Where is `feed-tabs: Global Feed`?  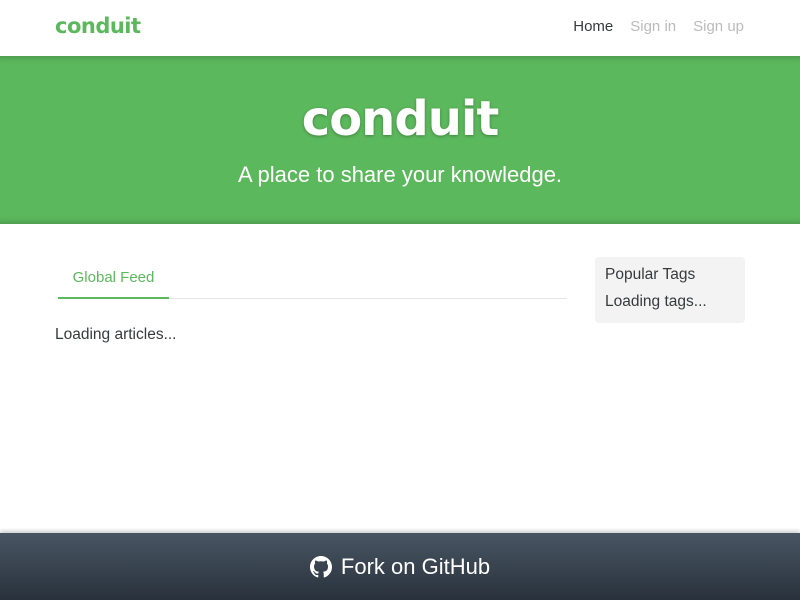
feed-tabs: Global Feed is located at coordinates (312, 278).